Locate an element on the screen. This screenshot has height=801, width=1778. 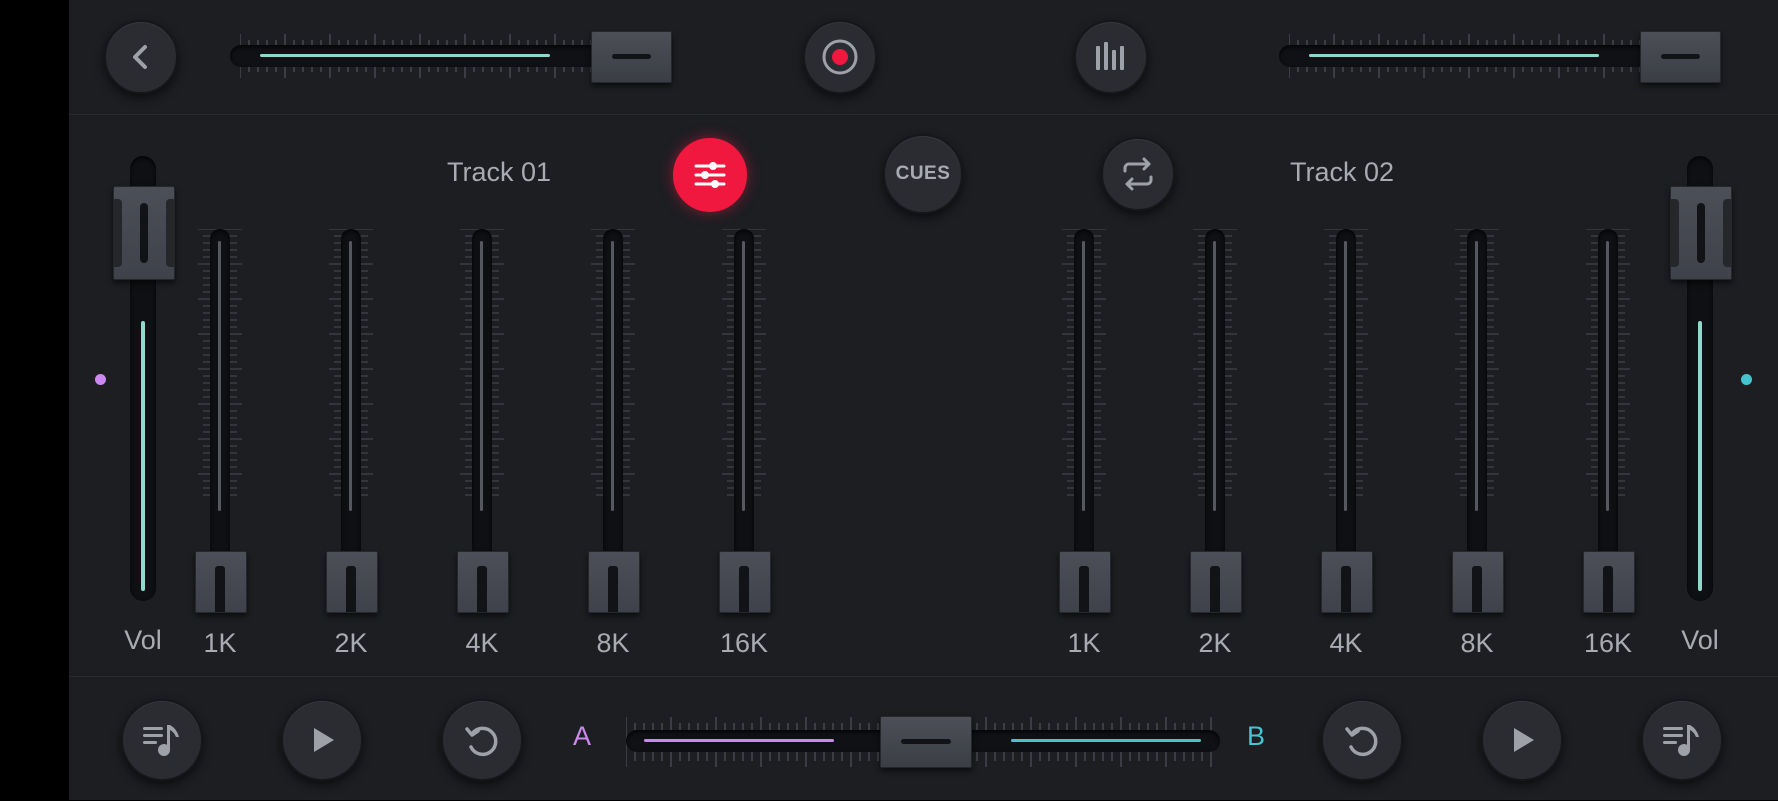
bottom-bar: A B is located at coordinates (923, 738).